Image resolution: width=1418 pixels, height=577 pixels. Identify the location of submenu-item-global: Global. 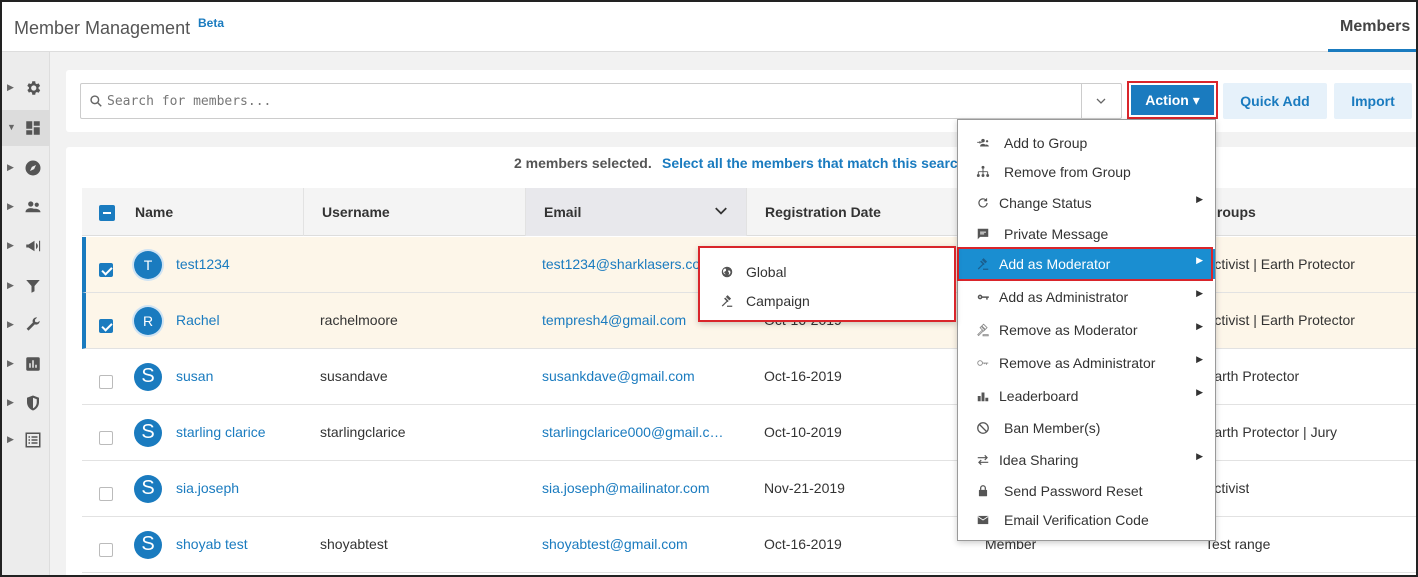
(827, 271).